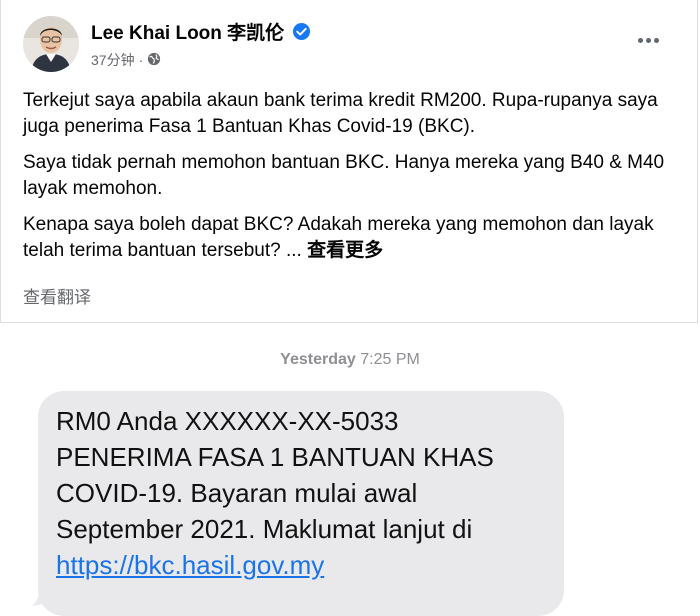 The width and height of the screenshot is (700, 616). Describe the element at coordinates (227, 421) in the screenshot. I see `sms-line-1: RM0 Anda XXXXXX-XX-5033` at that location.